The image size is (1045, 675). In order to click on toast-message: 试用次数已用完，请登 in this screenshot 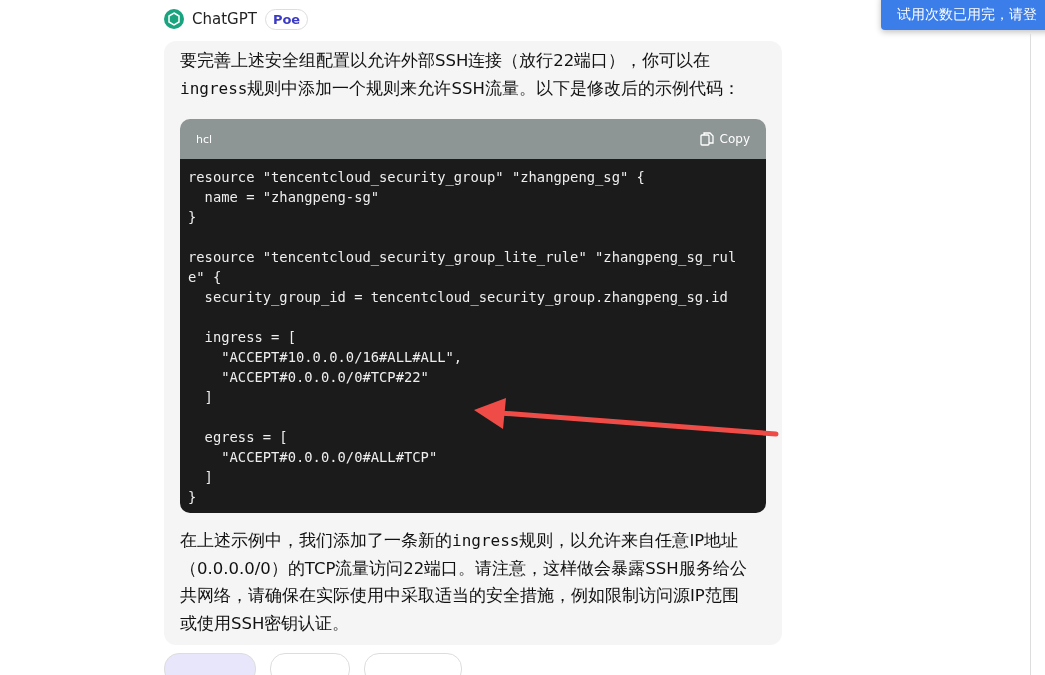, I will do `click(963, 15)`.